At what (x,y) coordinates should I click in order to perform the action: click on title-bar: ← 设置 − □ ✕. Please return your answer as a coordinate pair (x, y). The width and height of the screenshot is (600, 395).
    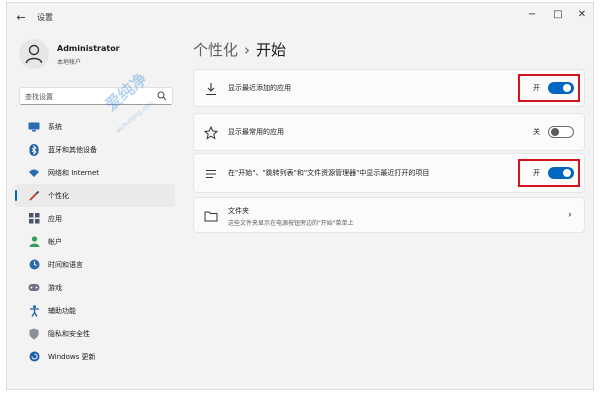
    Looking at the image, I should click on (300, 17).